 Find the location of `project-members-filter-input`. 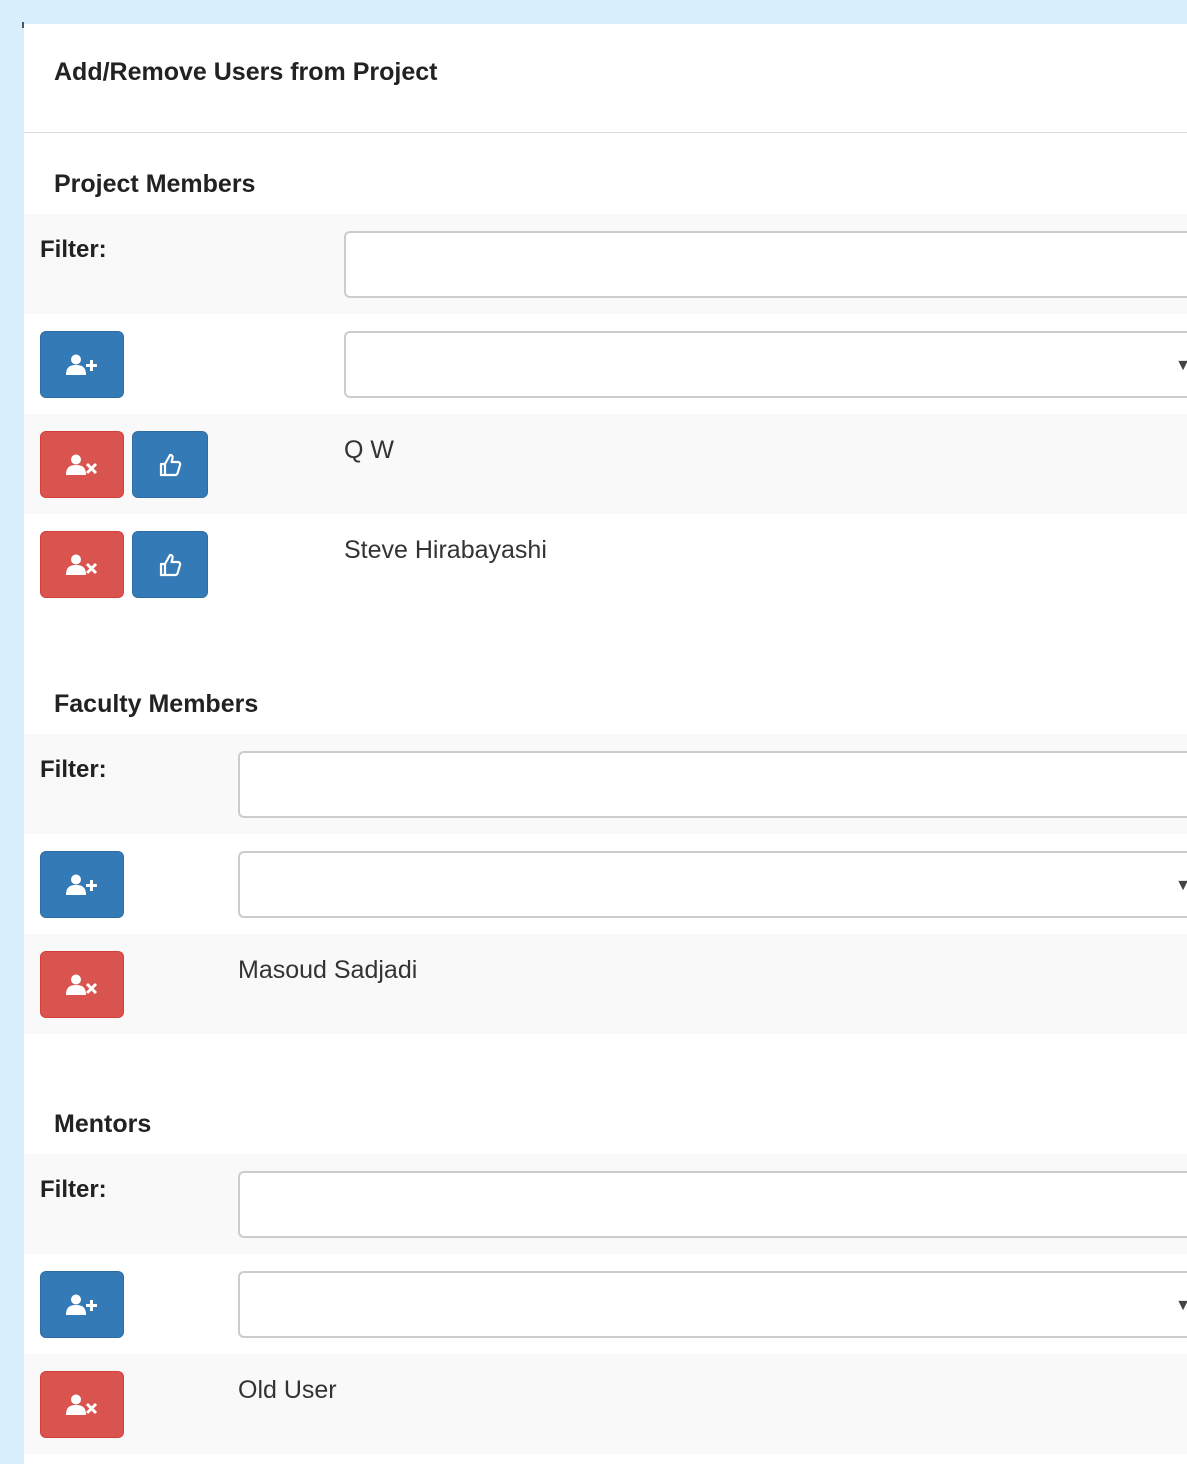

project-members-filter-input is located at coordinates (765, 264).